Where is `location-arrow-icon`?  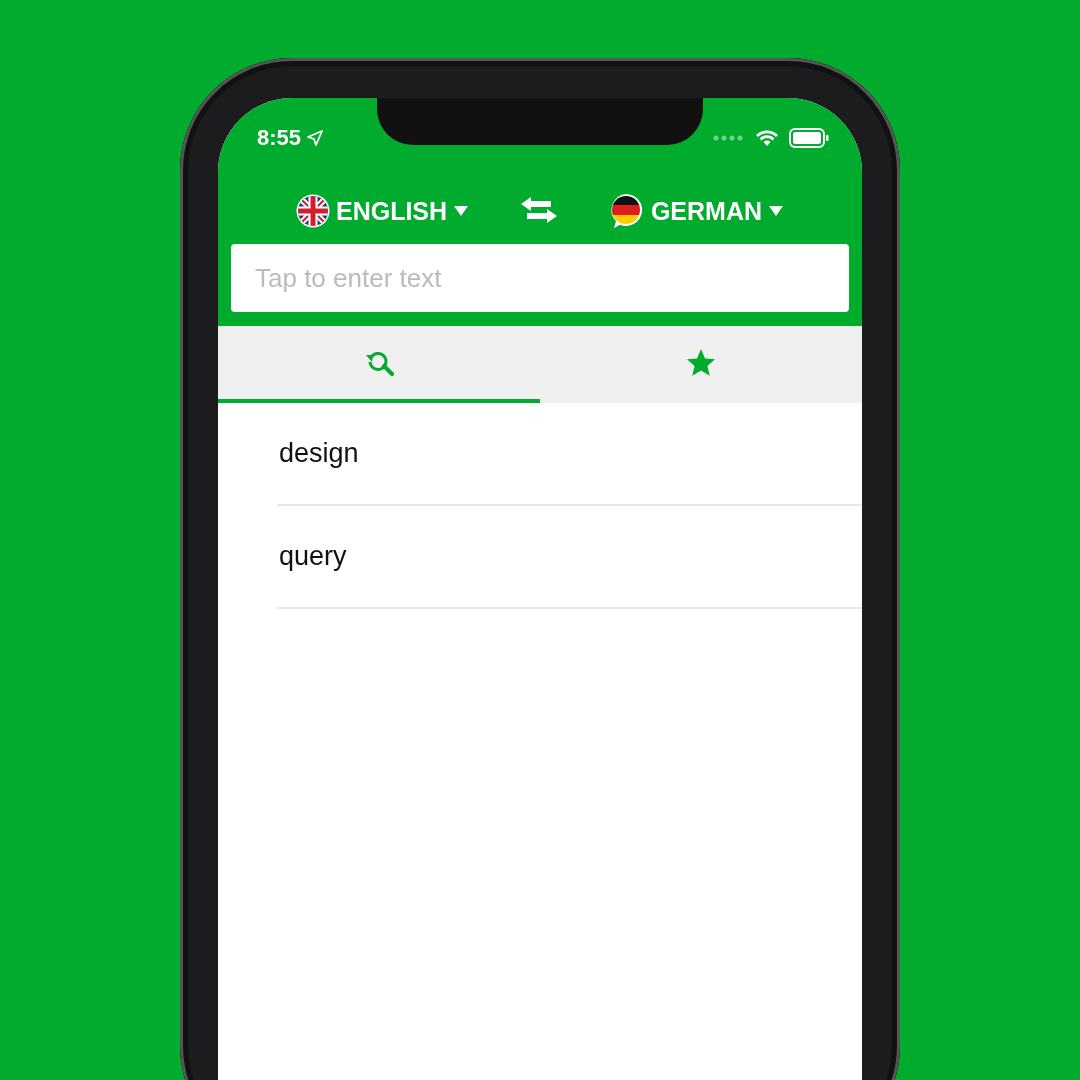
location-arrow-icon is located at coordinates (315, 138).